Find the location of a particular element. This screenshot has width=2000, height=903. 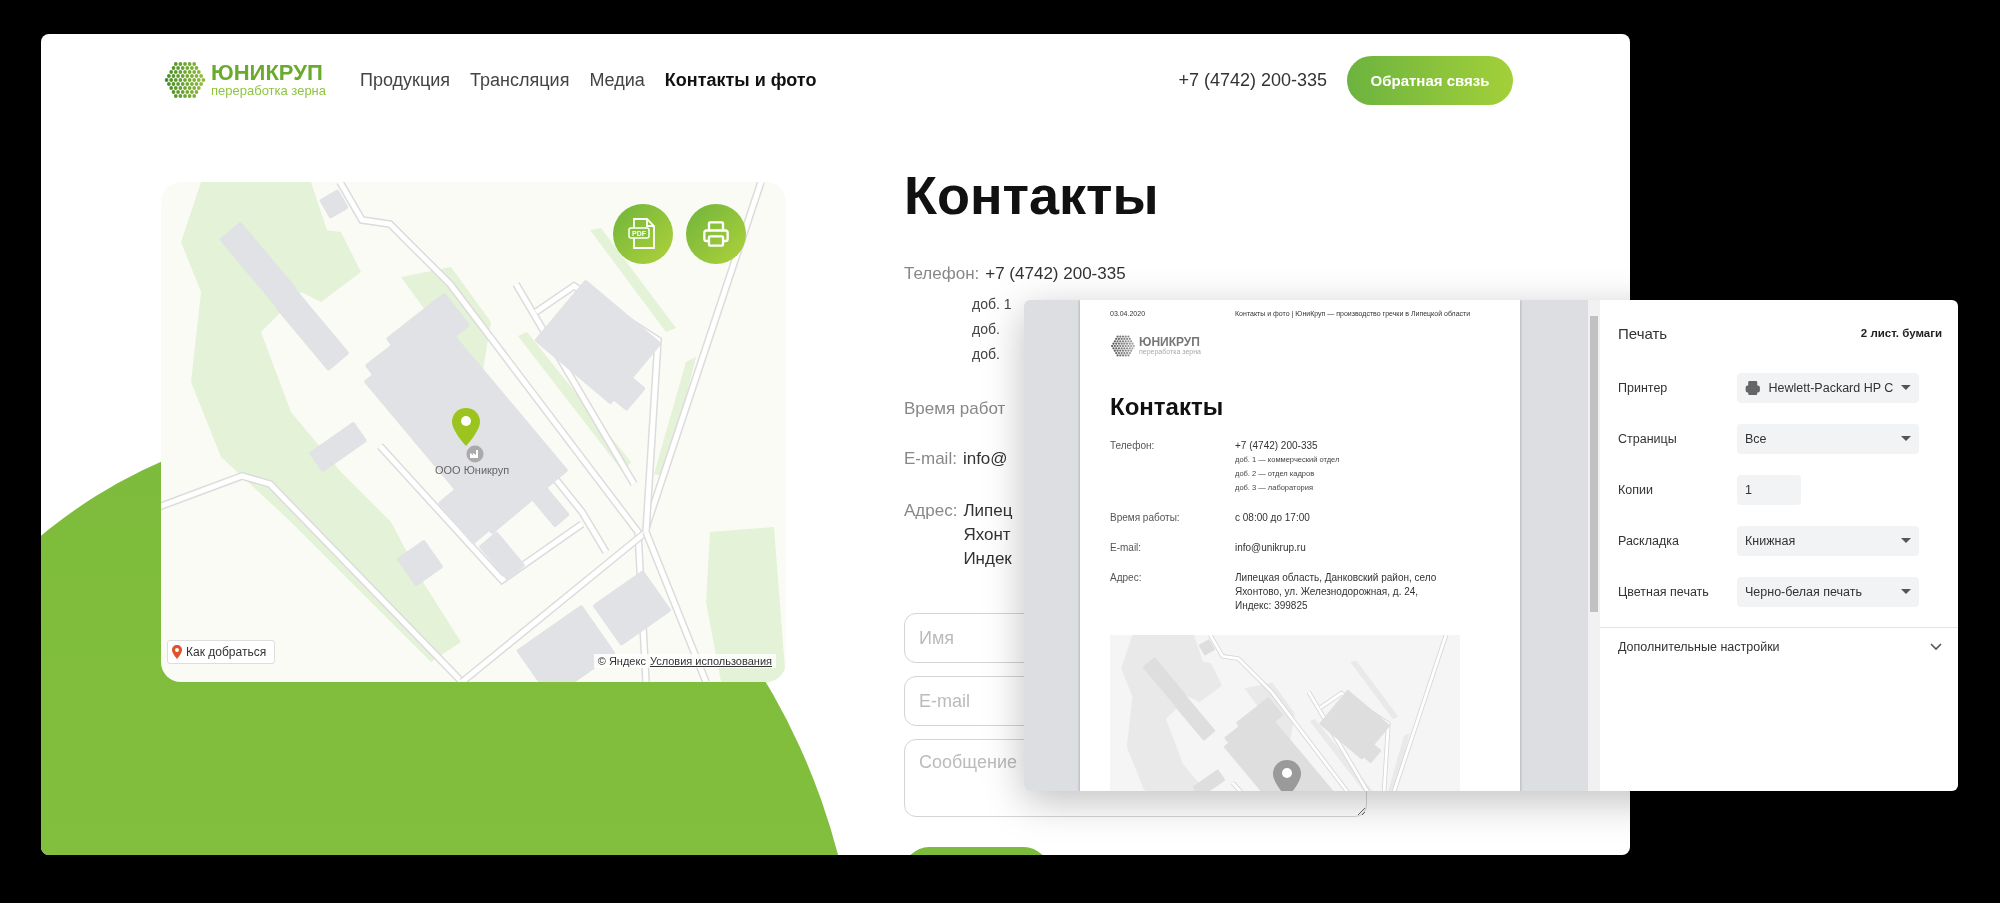

route-button: Как добраться is located at coordinates (221, 652).